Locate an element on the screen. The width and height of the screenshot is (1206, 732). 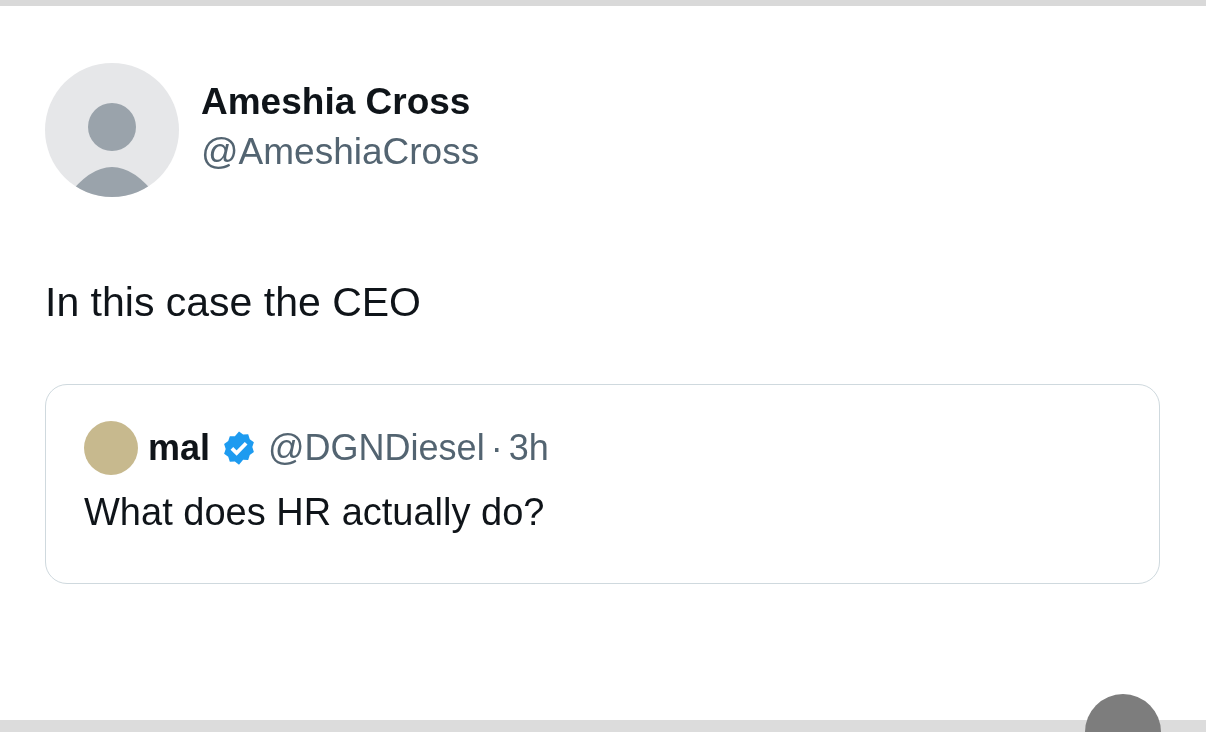
tweet-text: In this case the CEO is located at coordinates (233, 302).